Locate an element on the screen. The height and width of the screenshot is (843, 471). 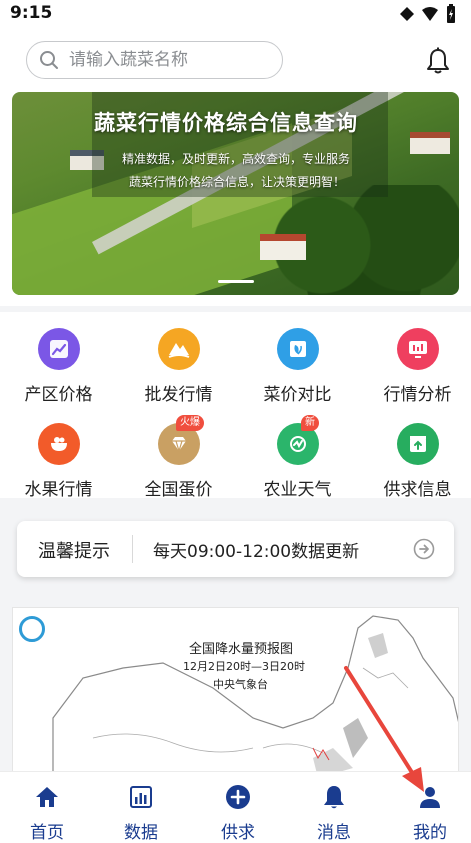
signal-diamond-icon is located at coordinates (407, 14).